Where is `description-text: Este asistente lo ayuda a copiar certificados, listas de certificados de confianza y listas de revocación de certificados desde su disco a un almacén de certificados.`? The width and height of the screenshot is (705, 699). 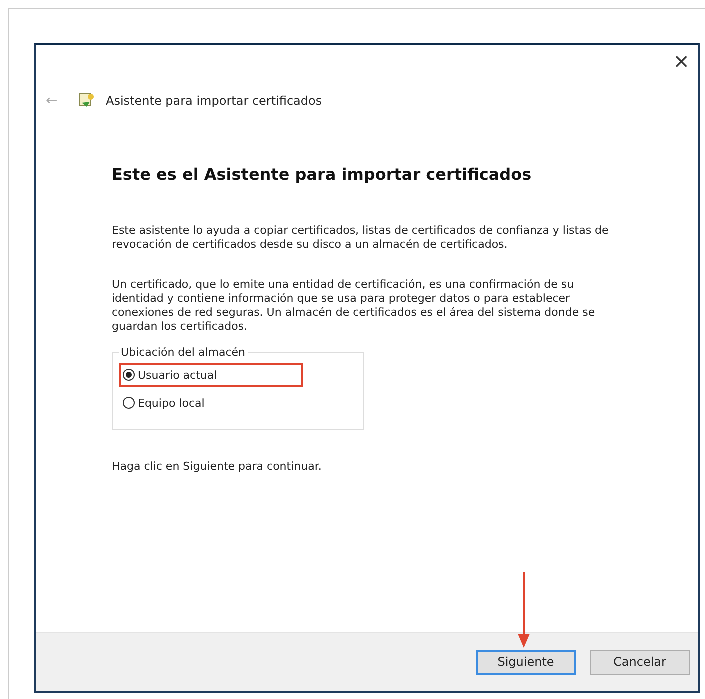 description-text: Este asistente lo ayuda a copiar certificados, listas de certificados de confianza y listas de revocación de certificados desde su disco a un almacén de certificados. is located at coordinates (361, 238).